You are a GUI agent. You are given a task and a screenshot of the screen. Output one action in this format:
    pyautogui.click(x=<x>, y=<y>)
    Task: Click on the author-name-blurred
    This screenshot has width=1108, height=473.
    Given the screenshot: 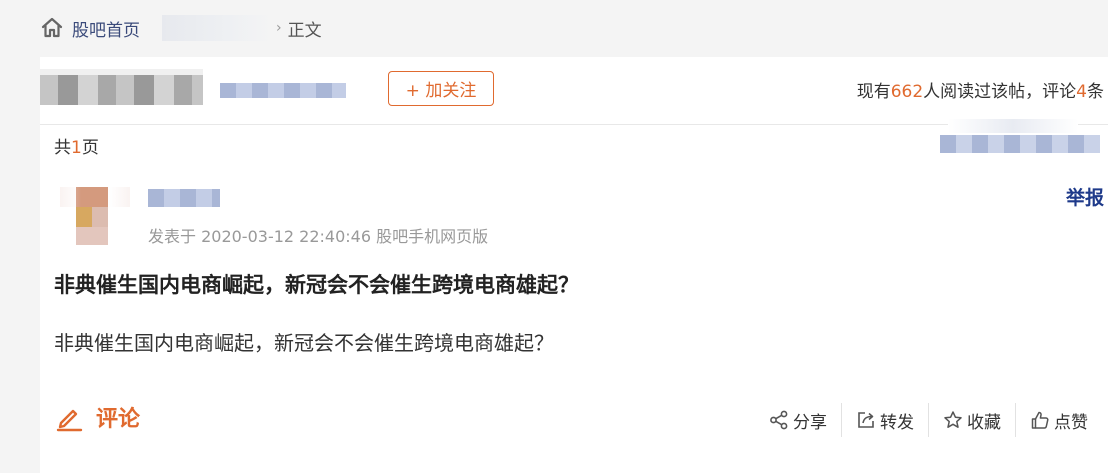 What is the action you would take?
    pyautogui.click(x=121, y=87)
    